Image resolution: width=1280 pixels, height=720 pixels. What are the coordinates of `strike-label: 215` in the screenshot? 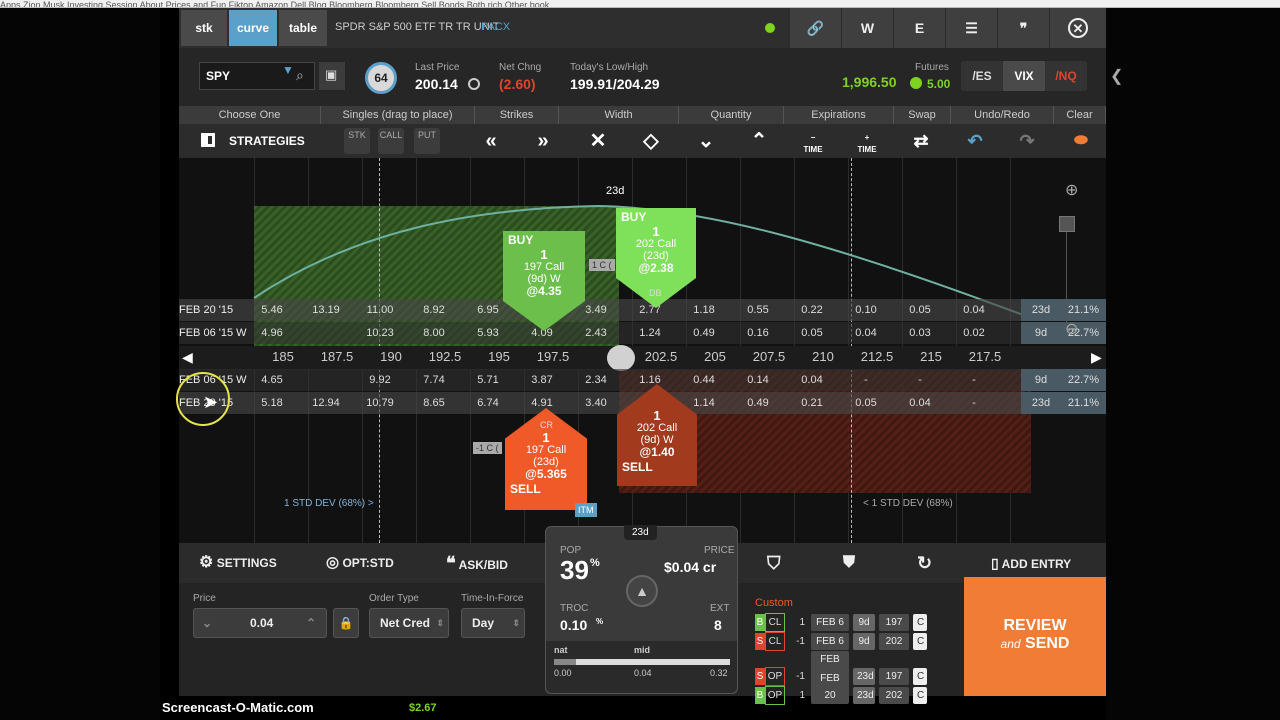 It's located at (931, 357).